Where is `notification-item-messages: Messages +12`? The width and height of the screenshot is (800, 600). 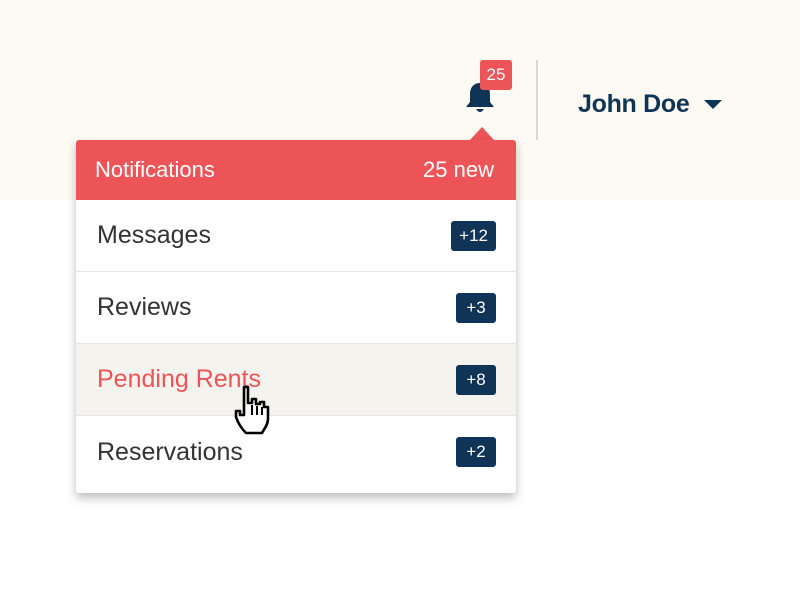
notification-item-messages: Messages +12 is located at coordinates (296, 236).